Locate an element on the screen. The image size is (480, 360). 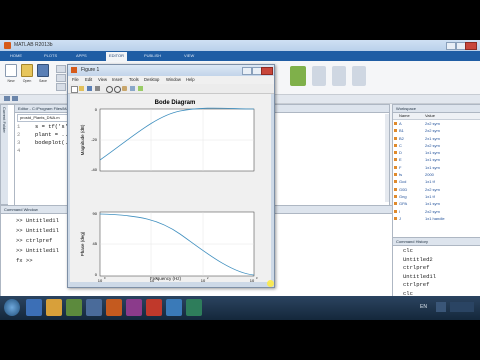
history-item: clc is located at coordinates (419, 251).